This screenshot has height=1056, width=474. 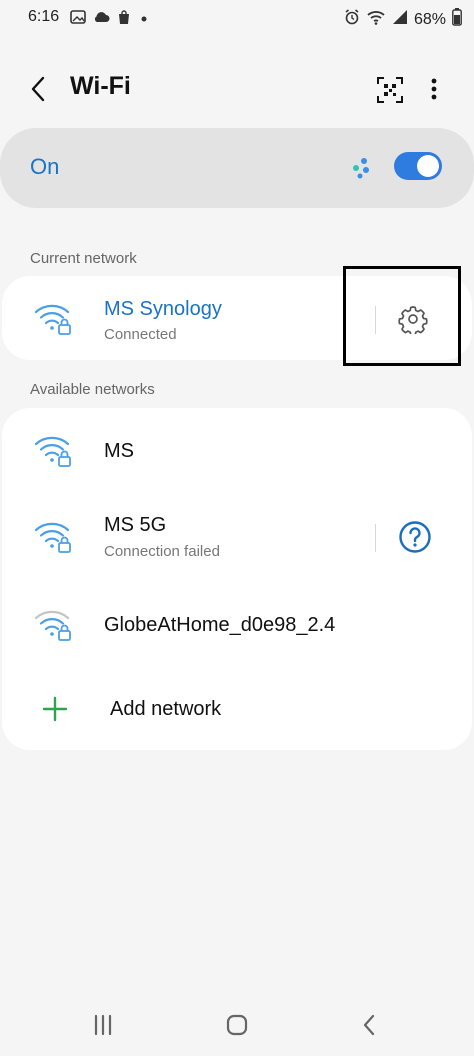 I want to click on home-icon, so click(x=237, y=1025).